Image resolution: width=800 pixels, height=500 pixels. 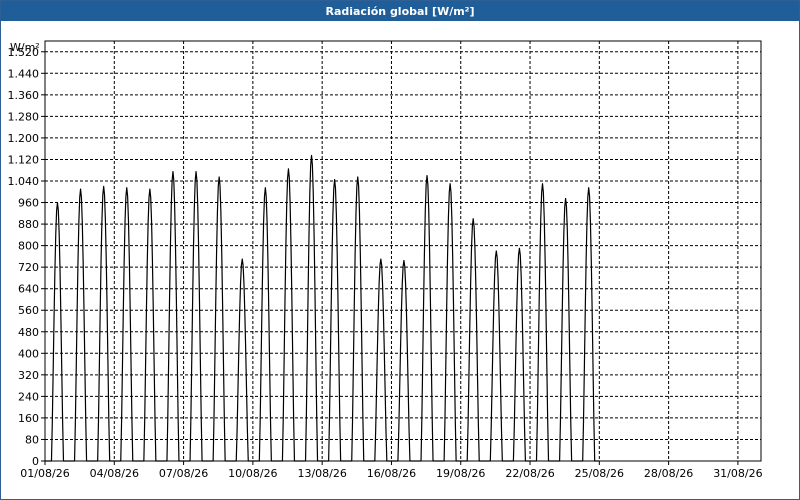 I want to click on y-tick-label: 320, so click(x=28, y=375).